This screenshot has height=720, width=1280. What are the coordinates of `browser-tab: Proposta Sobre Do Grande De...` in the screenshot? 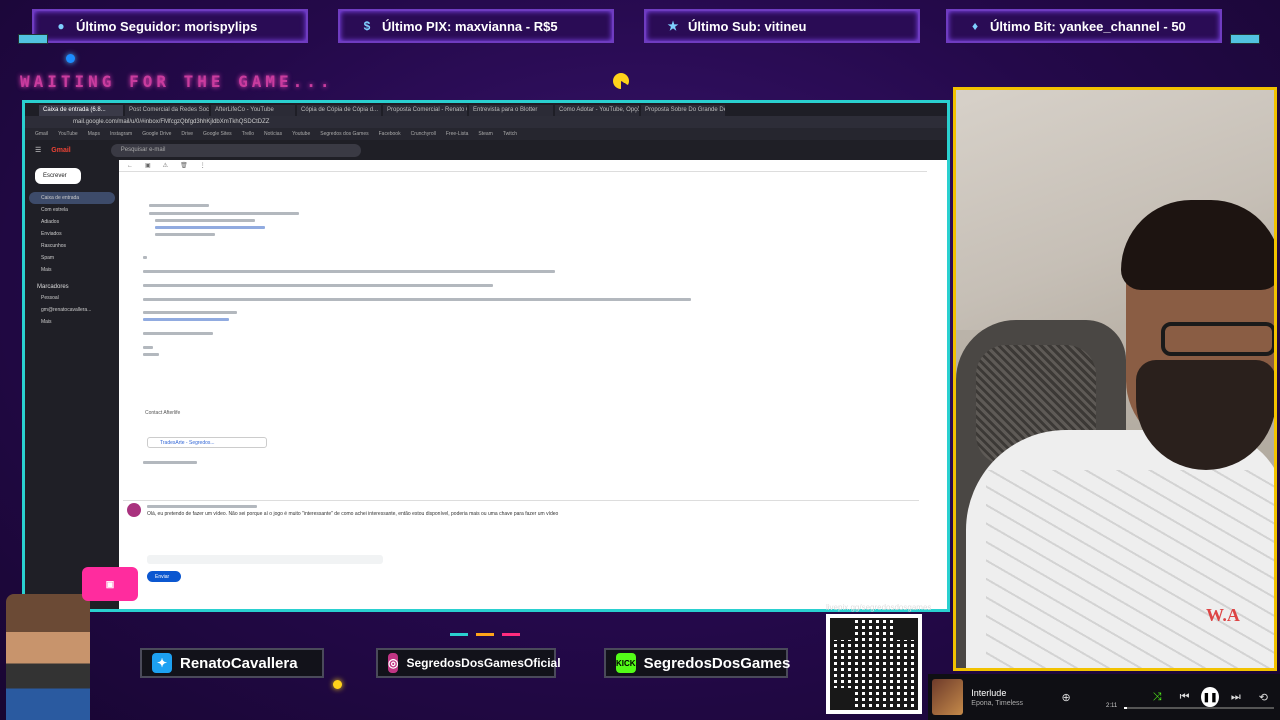 It's located at (683, 110).